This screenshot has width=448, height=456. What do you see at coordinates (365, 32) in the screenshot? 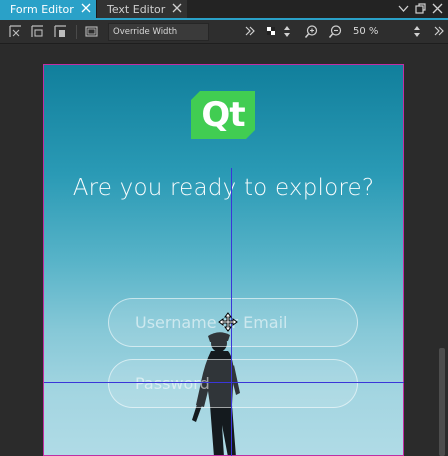
I see `zoom-level: 50 %` at bounding box center [365, 32].